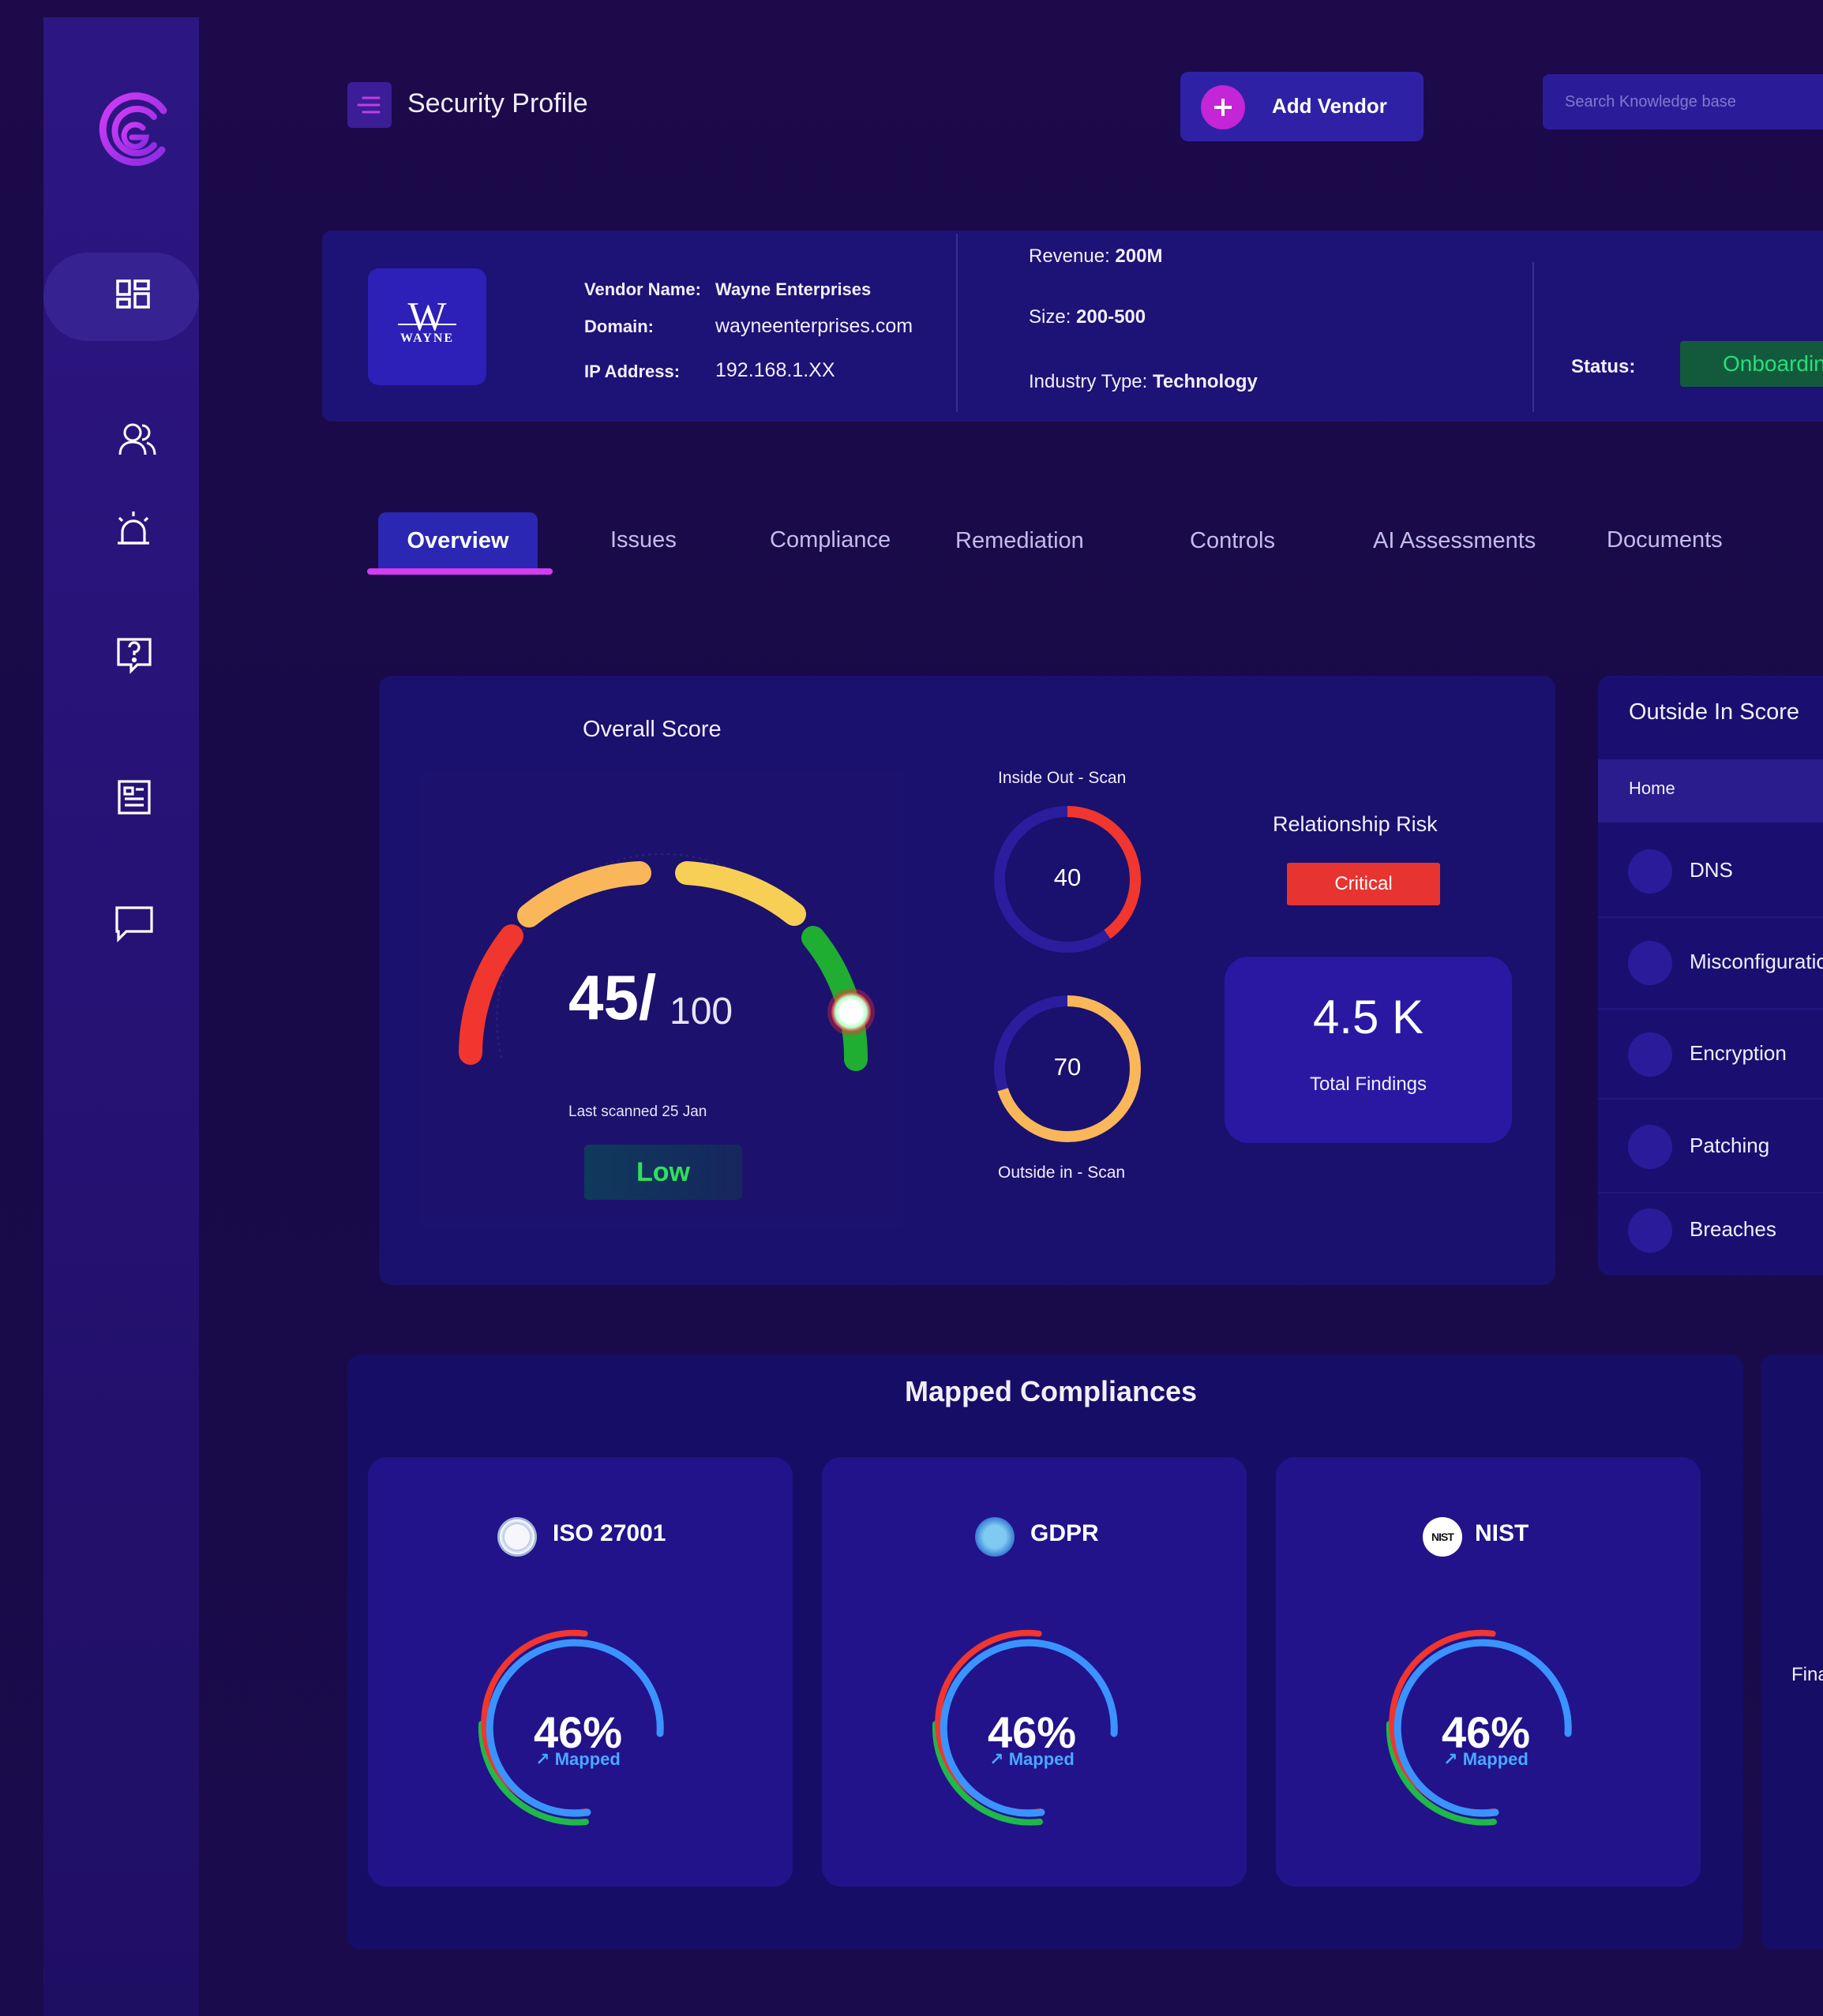 The height and width of the screenshot is (2016, 1823). Describe the element at coordinates (851, 1012) in the screenshot. I see `gauge-knob` at that location.